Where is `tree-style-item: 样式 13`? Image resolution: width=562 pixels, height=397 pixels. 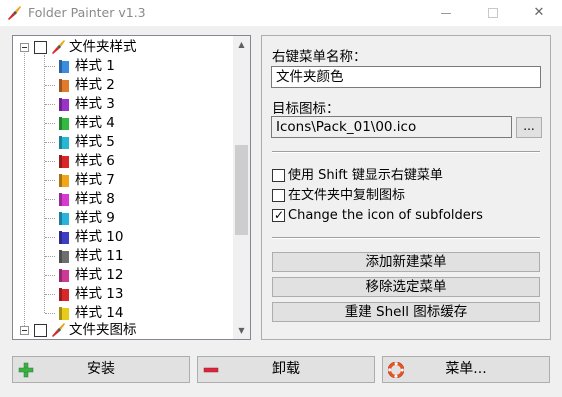 tree-style-item: 样式 13 is located at coordinates (122, 294).